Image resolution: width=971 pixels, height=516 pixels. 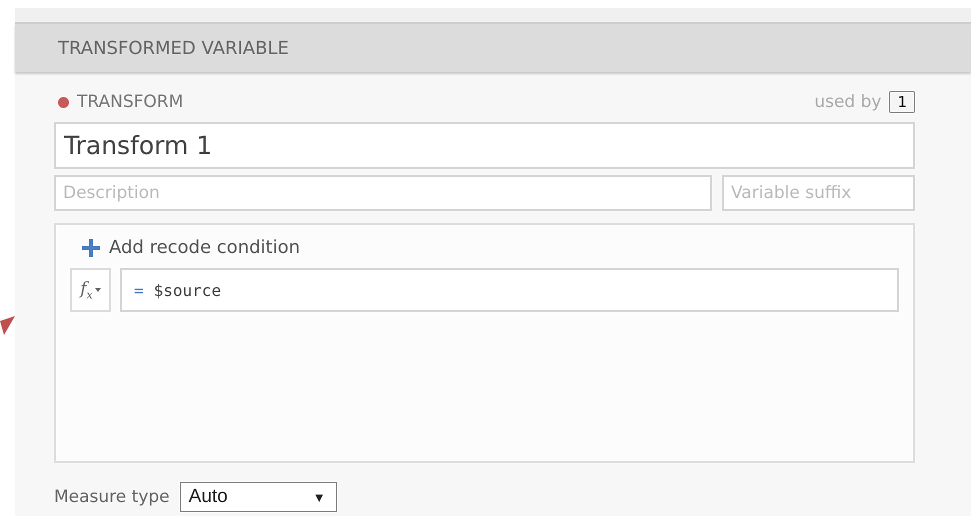 I want to click on transform-label: TRANSFORM, so click(x=130, y=102).